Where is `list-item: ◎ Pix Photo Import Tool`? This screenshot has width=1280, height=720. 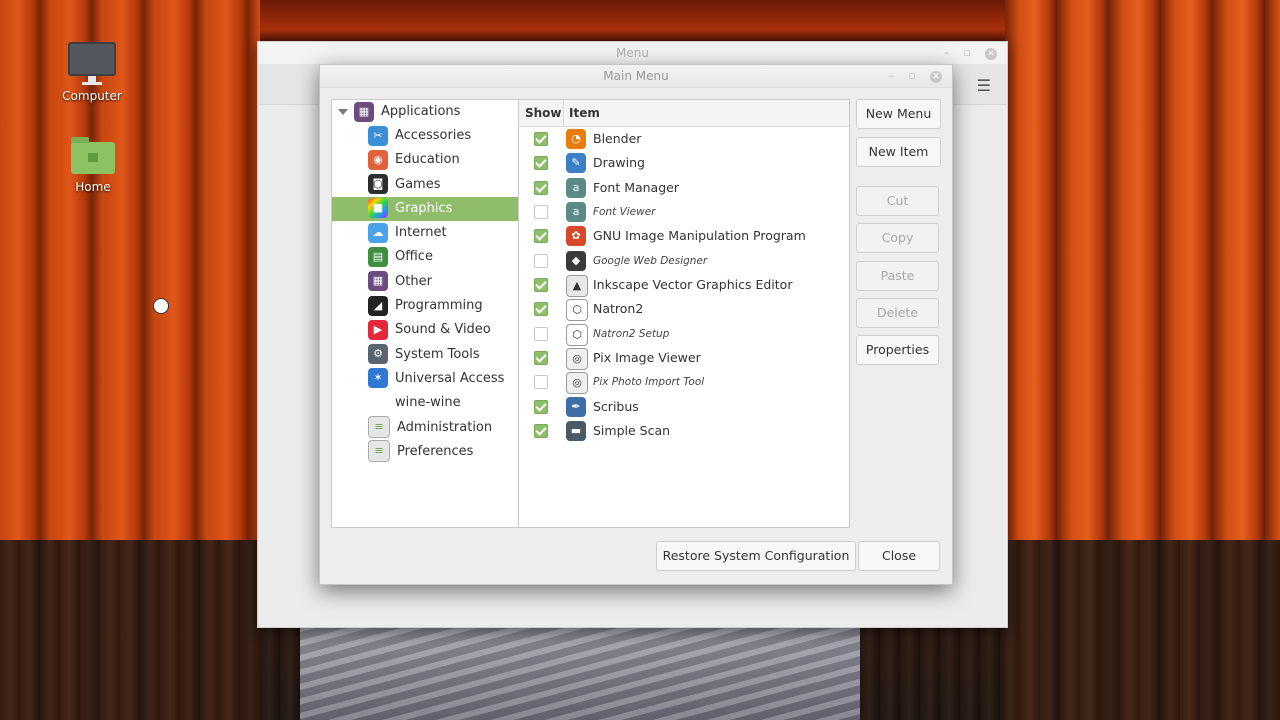 list-item: ◎ Pix Photo Import Tool is located at coordinates (684, 382).